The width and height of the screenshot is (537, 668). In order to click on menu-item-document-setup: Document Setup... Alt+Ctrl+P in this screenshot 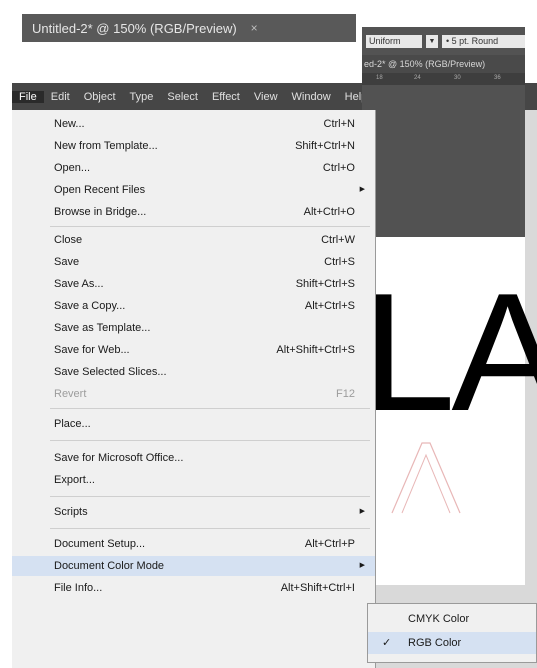, I will do `click(193, 544)`.